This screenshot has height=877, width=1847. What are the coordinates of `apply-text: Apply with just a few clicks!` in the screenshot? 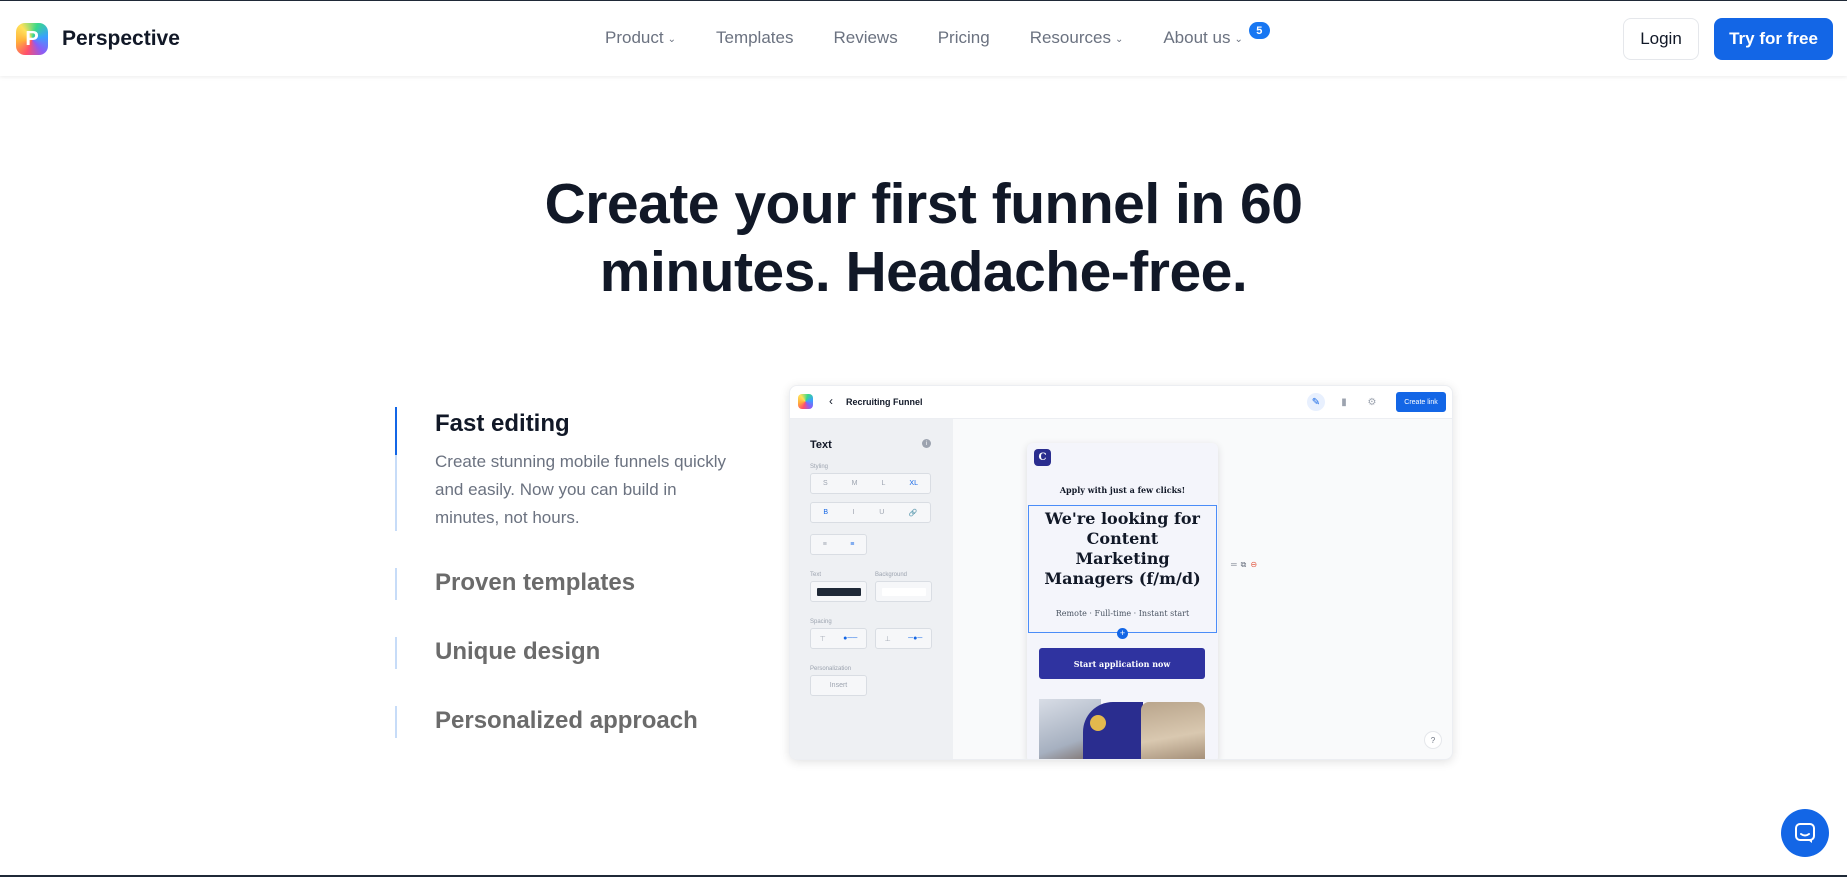 It's located at (1122, 490).